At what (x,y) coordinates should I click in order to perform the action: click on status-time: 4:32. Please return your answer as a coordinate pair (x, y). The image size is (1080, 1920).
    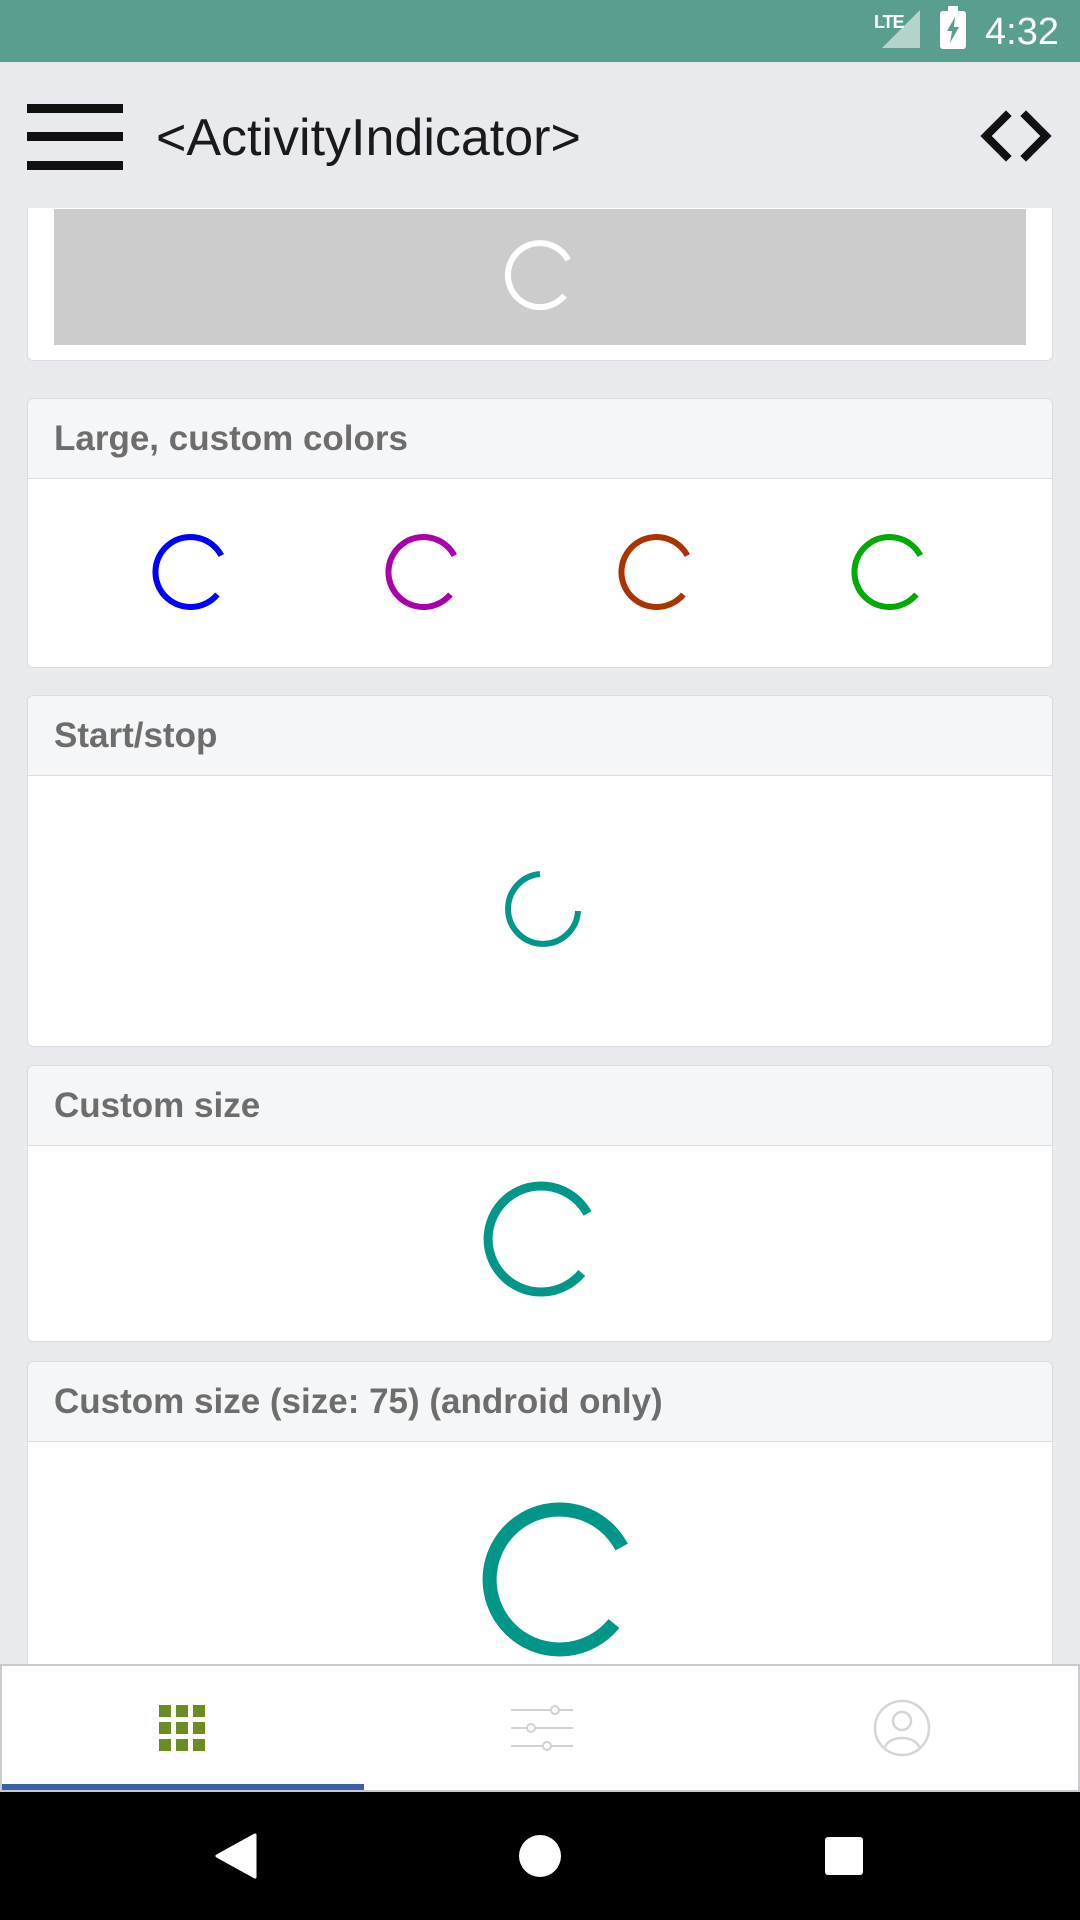
    Looking at the image, I should click on (1022, 32).